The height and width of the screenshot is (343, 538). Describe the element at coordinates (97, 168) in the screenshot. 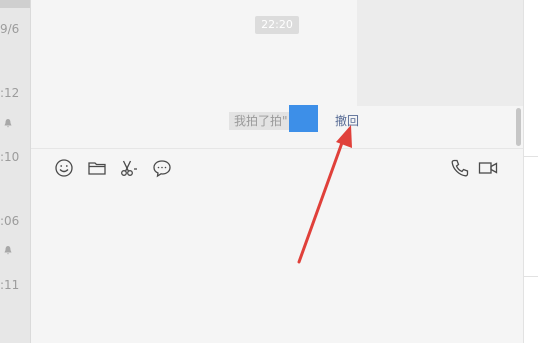

I see `folder-icon` at that location.